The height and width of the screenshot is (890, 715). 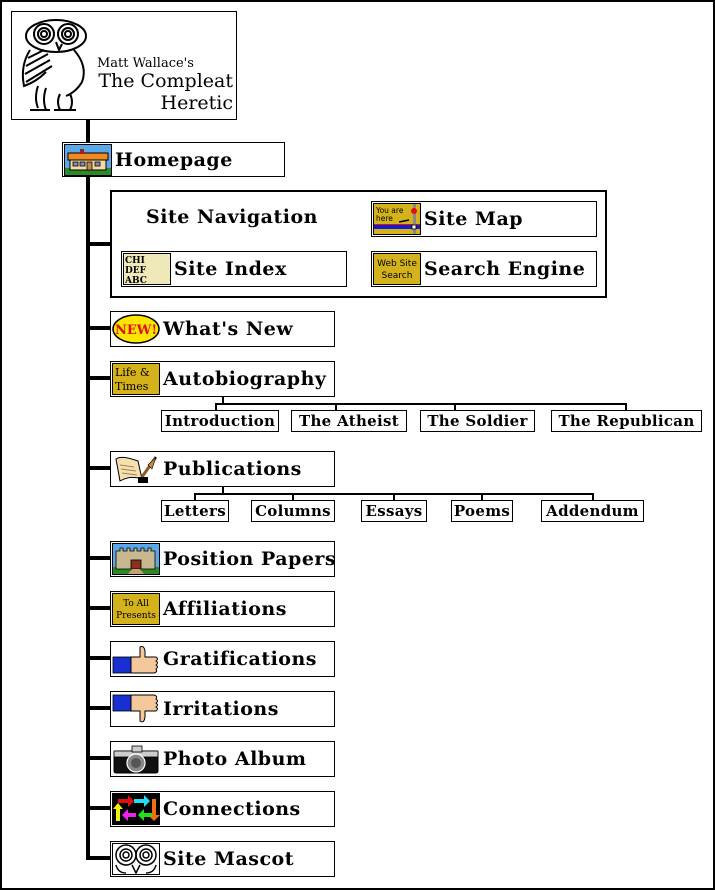 I want to click on svg-text: NEW!, so click(x=136, y=330).